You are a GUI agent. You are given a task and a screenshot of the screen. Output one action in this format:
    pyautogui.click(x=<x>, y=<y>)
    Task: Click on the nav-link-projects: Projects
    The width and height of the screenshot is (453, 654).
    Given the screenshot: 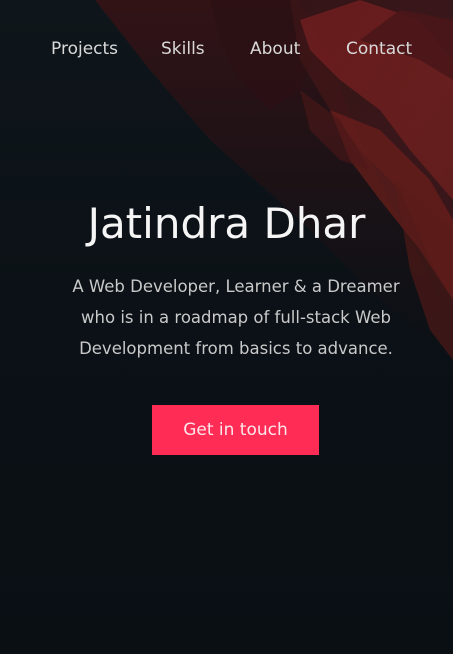 What is the action you would take?
    pyautogui.click(x=84, y=49)
    